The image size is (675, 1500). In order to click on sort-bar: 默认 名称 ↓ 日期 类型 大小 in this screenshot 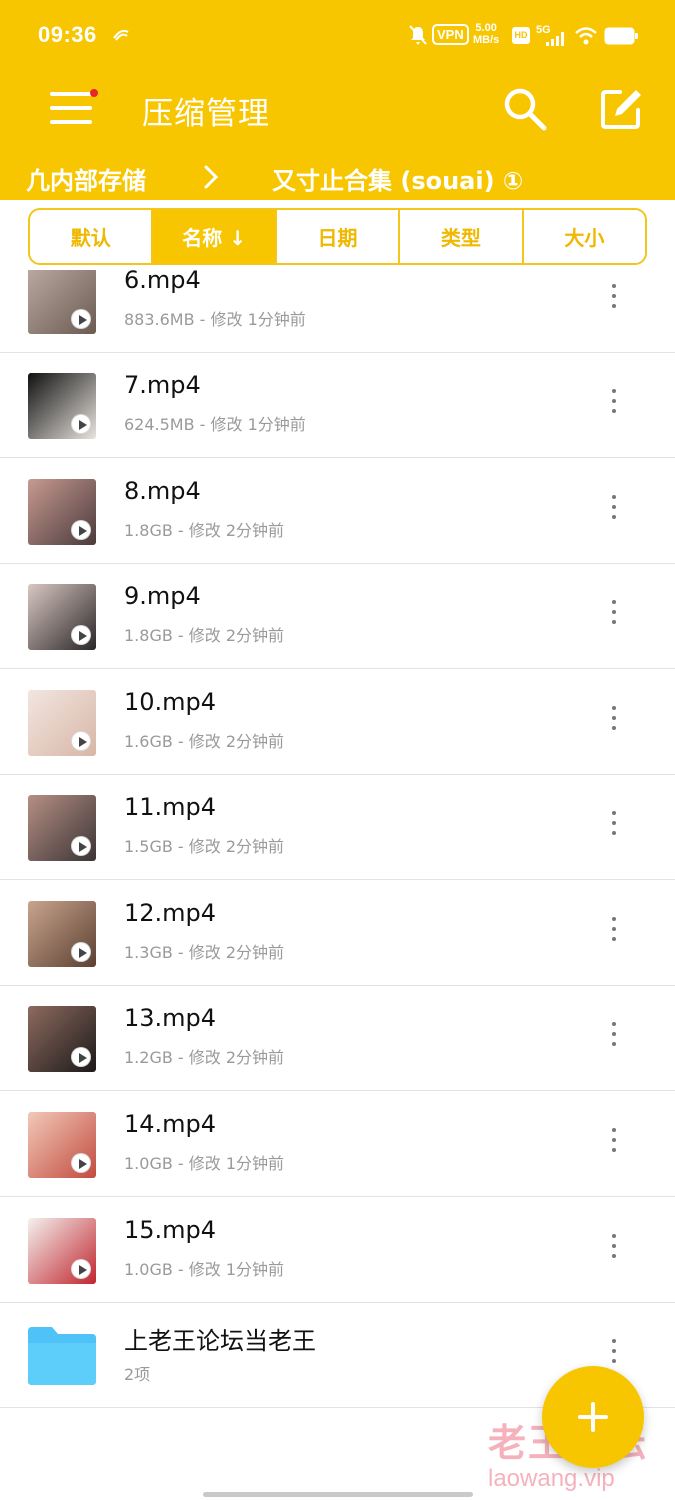, I will do `click(337, 236)`.